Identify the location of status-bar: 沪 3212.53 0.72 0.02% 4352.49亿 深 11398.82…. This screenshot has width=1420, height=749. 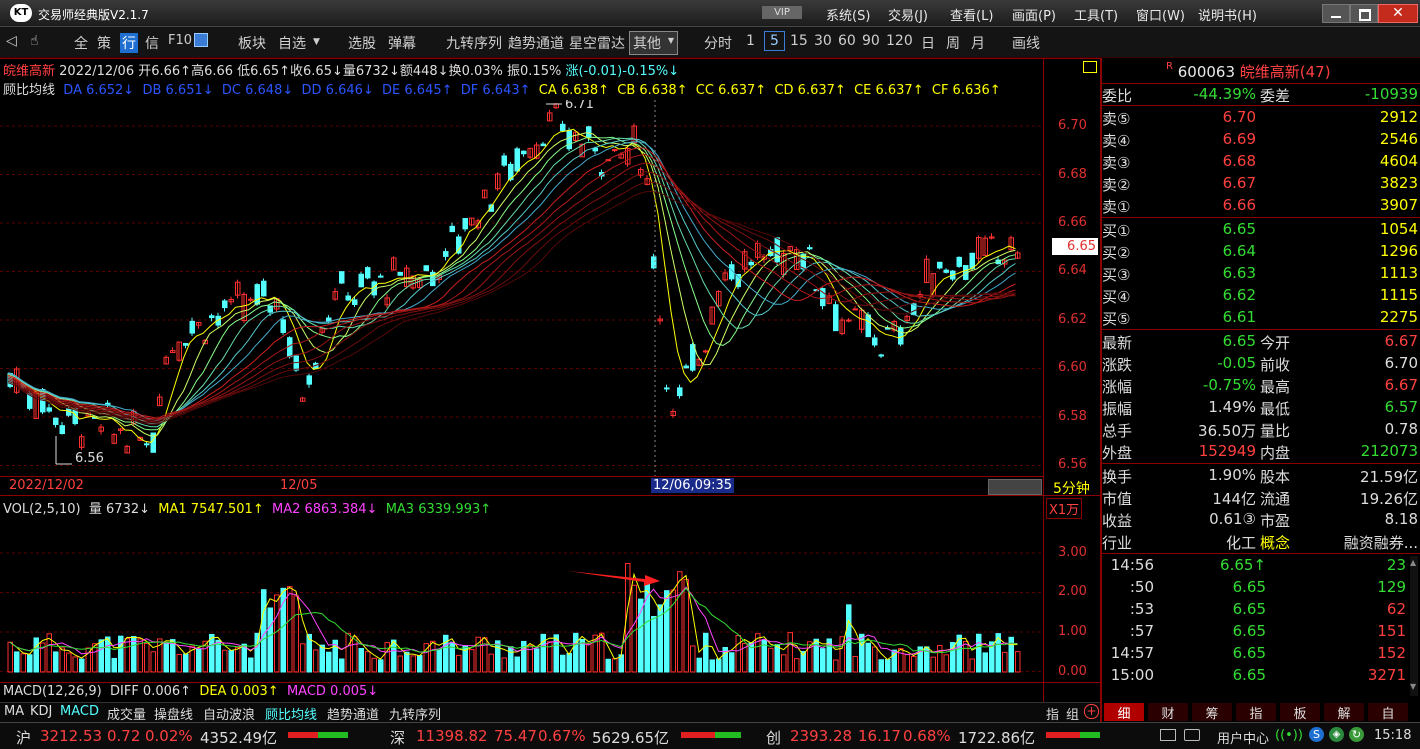
(710, 735).